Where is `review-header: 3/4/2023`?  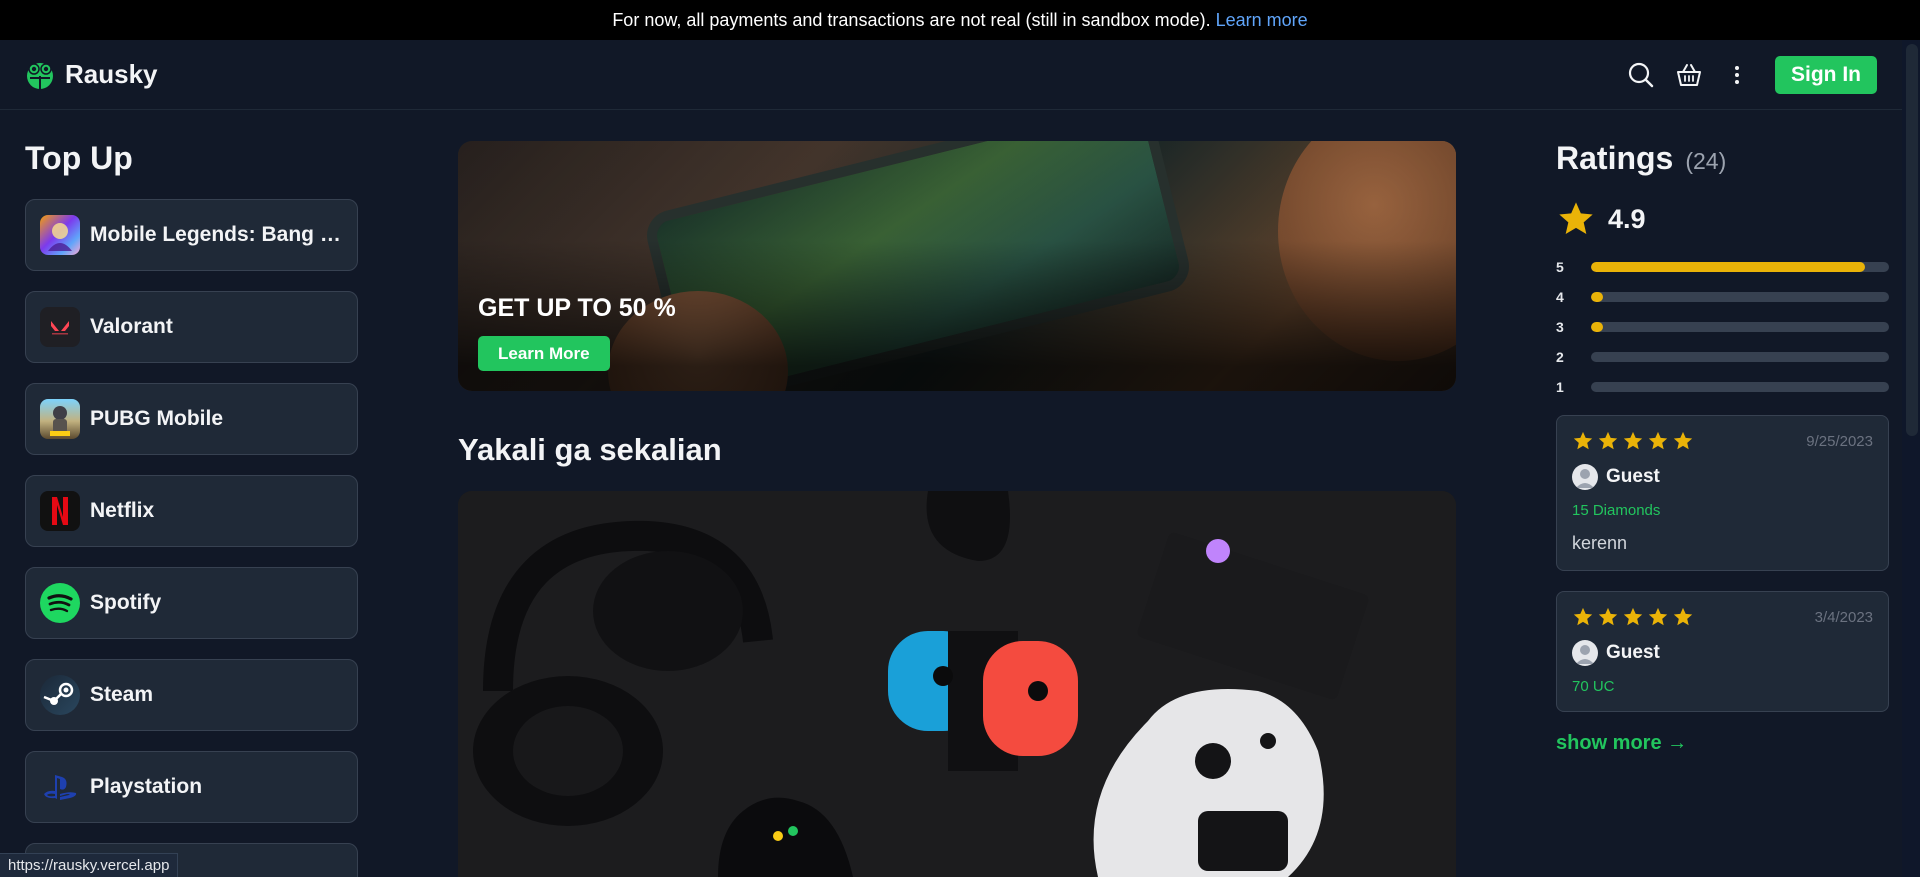 review-header: 3/4/2023 is located at coordinates (1722, 617).